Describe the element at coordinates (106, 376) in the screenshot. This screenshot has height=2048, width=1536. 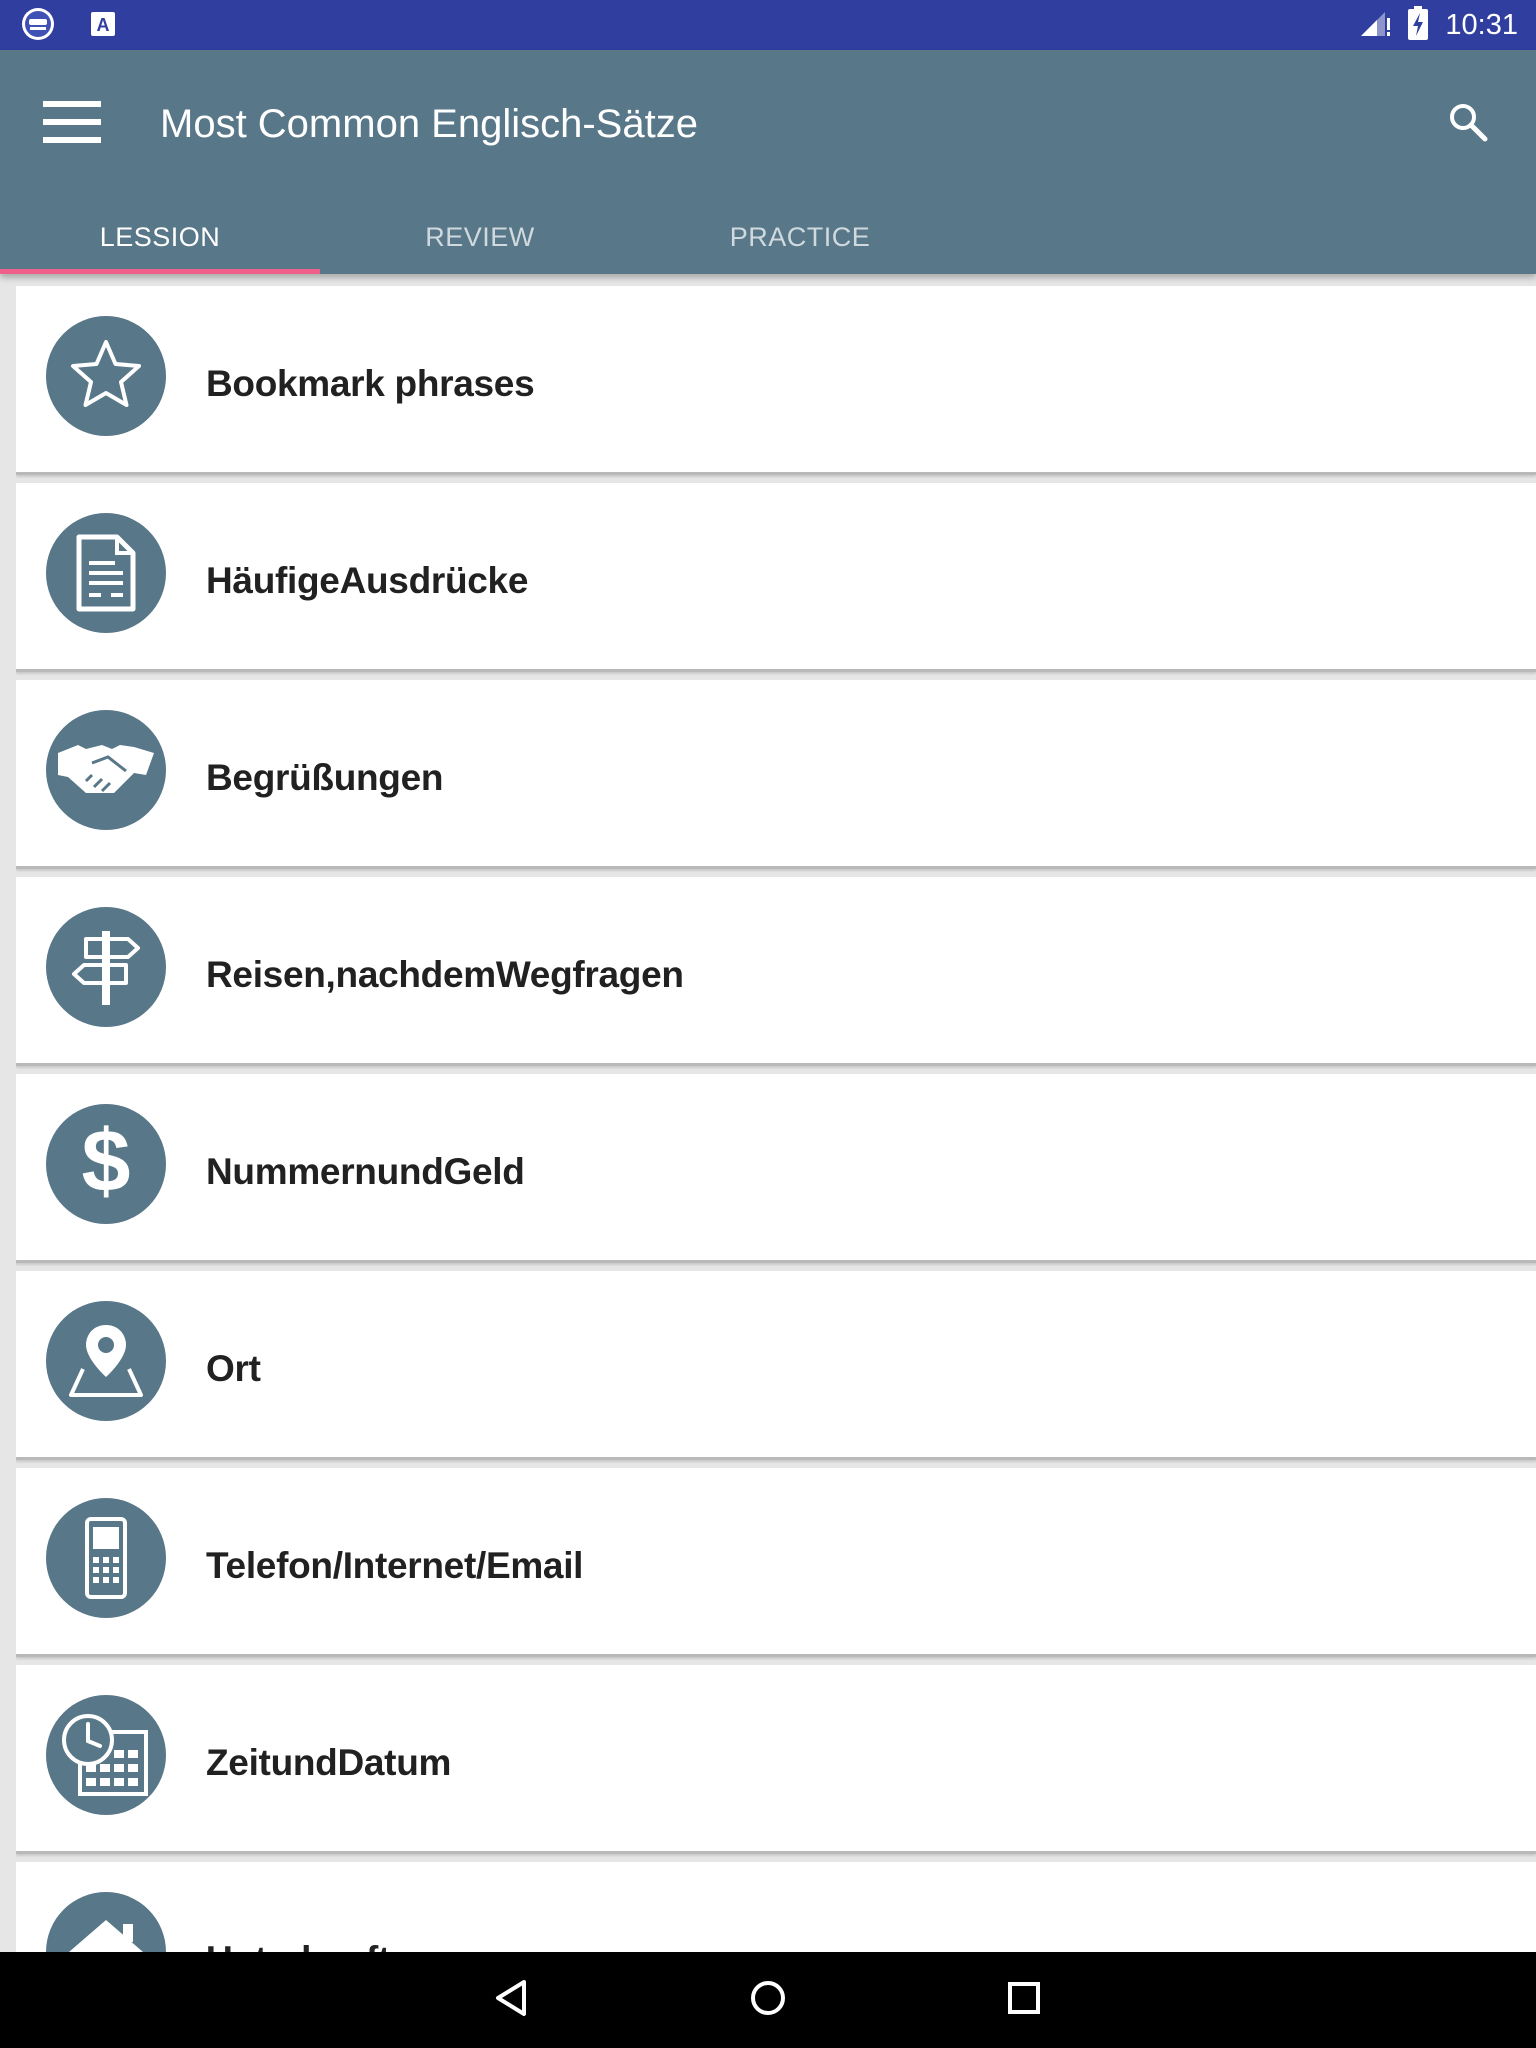
I see `star-icon` at that location.